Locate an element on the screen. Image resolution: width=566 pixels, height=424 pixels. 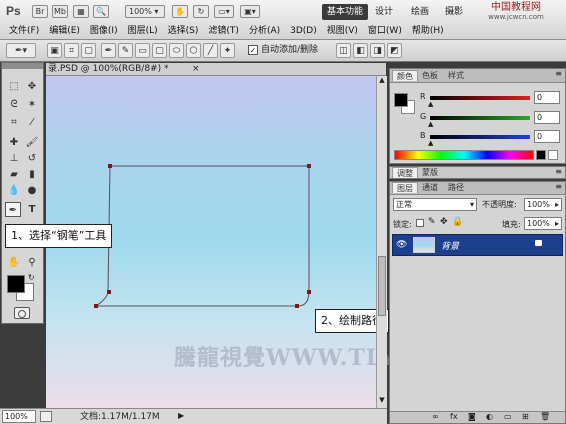
menu-filter: 滤镜(T) is located at coordinates (223, 31).